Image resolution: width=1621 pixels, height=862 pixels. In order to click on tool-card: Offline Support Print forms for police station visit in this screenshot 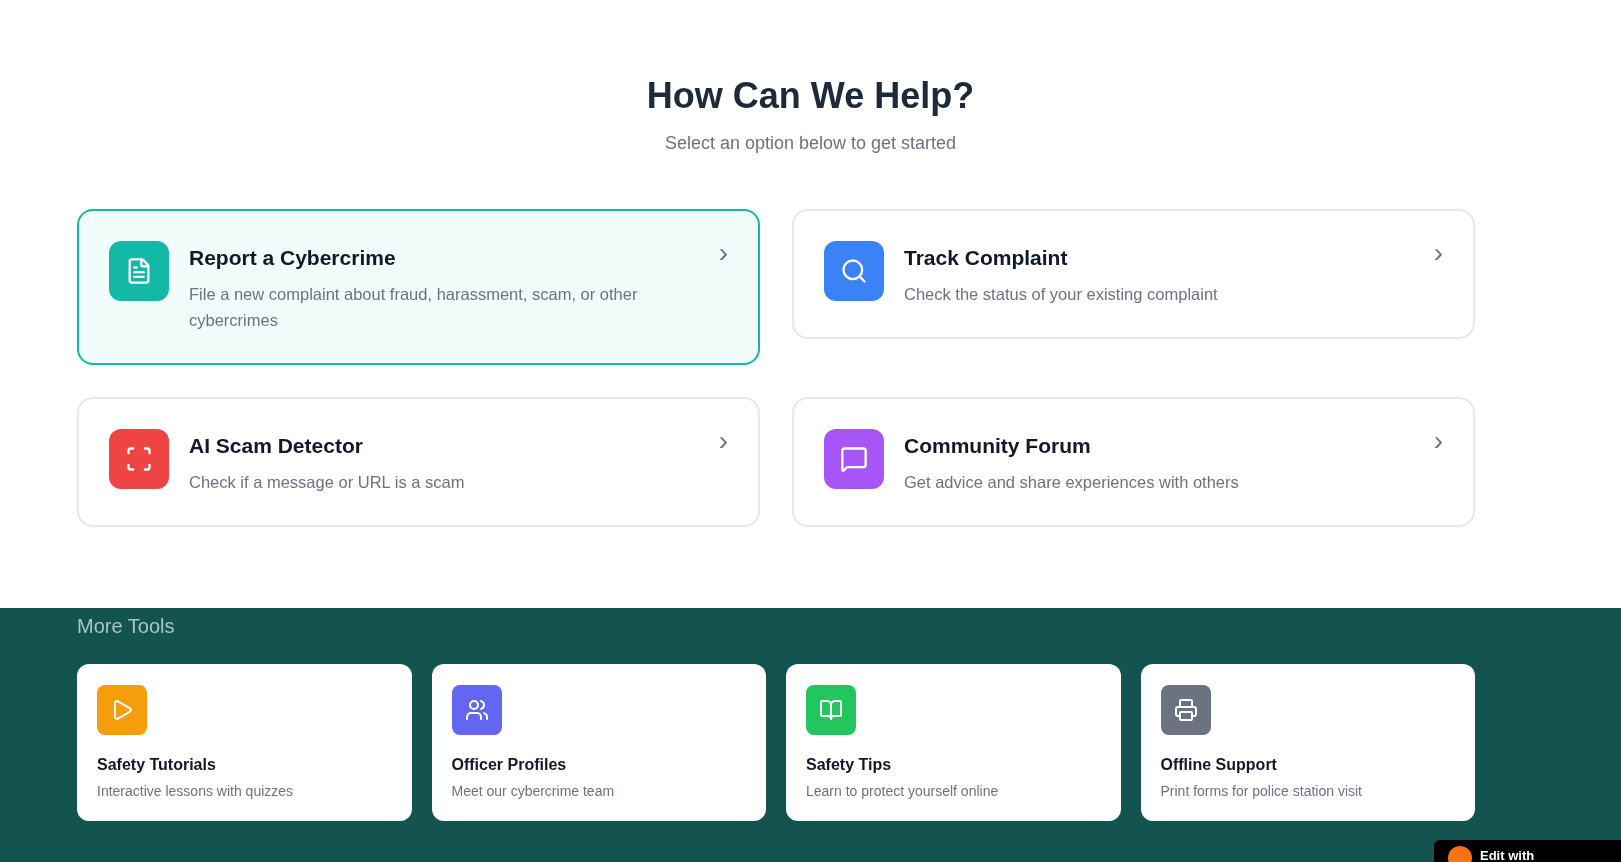, I will do `click(1307, 742)`.